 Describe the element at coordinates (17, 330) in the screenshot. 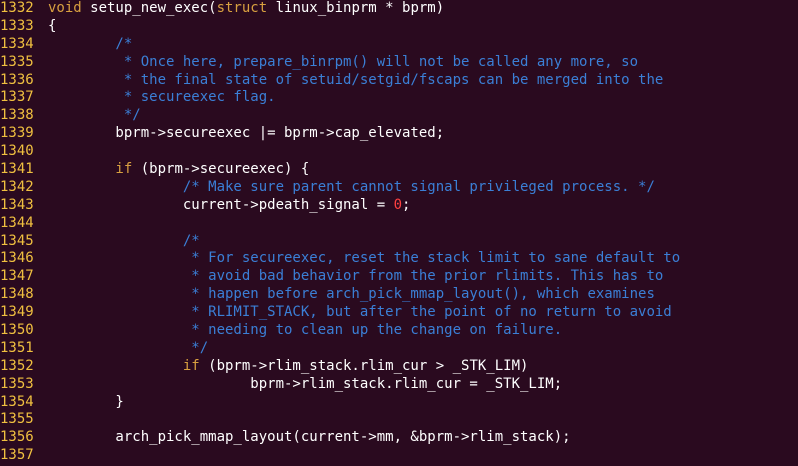

I see `line-number: 1350` at that location.